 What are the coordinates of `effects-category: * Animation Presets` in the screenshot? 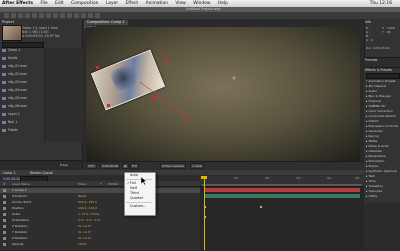 It's located at (381, 81).